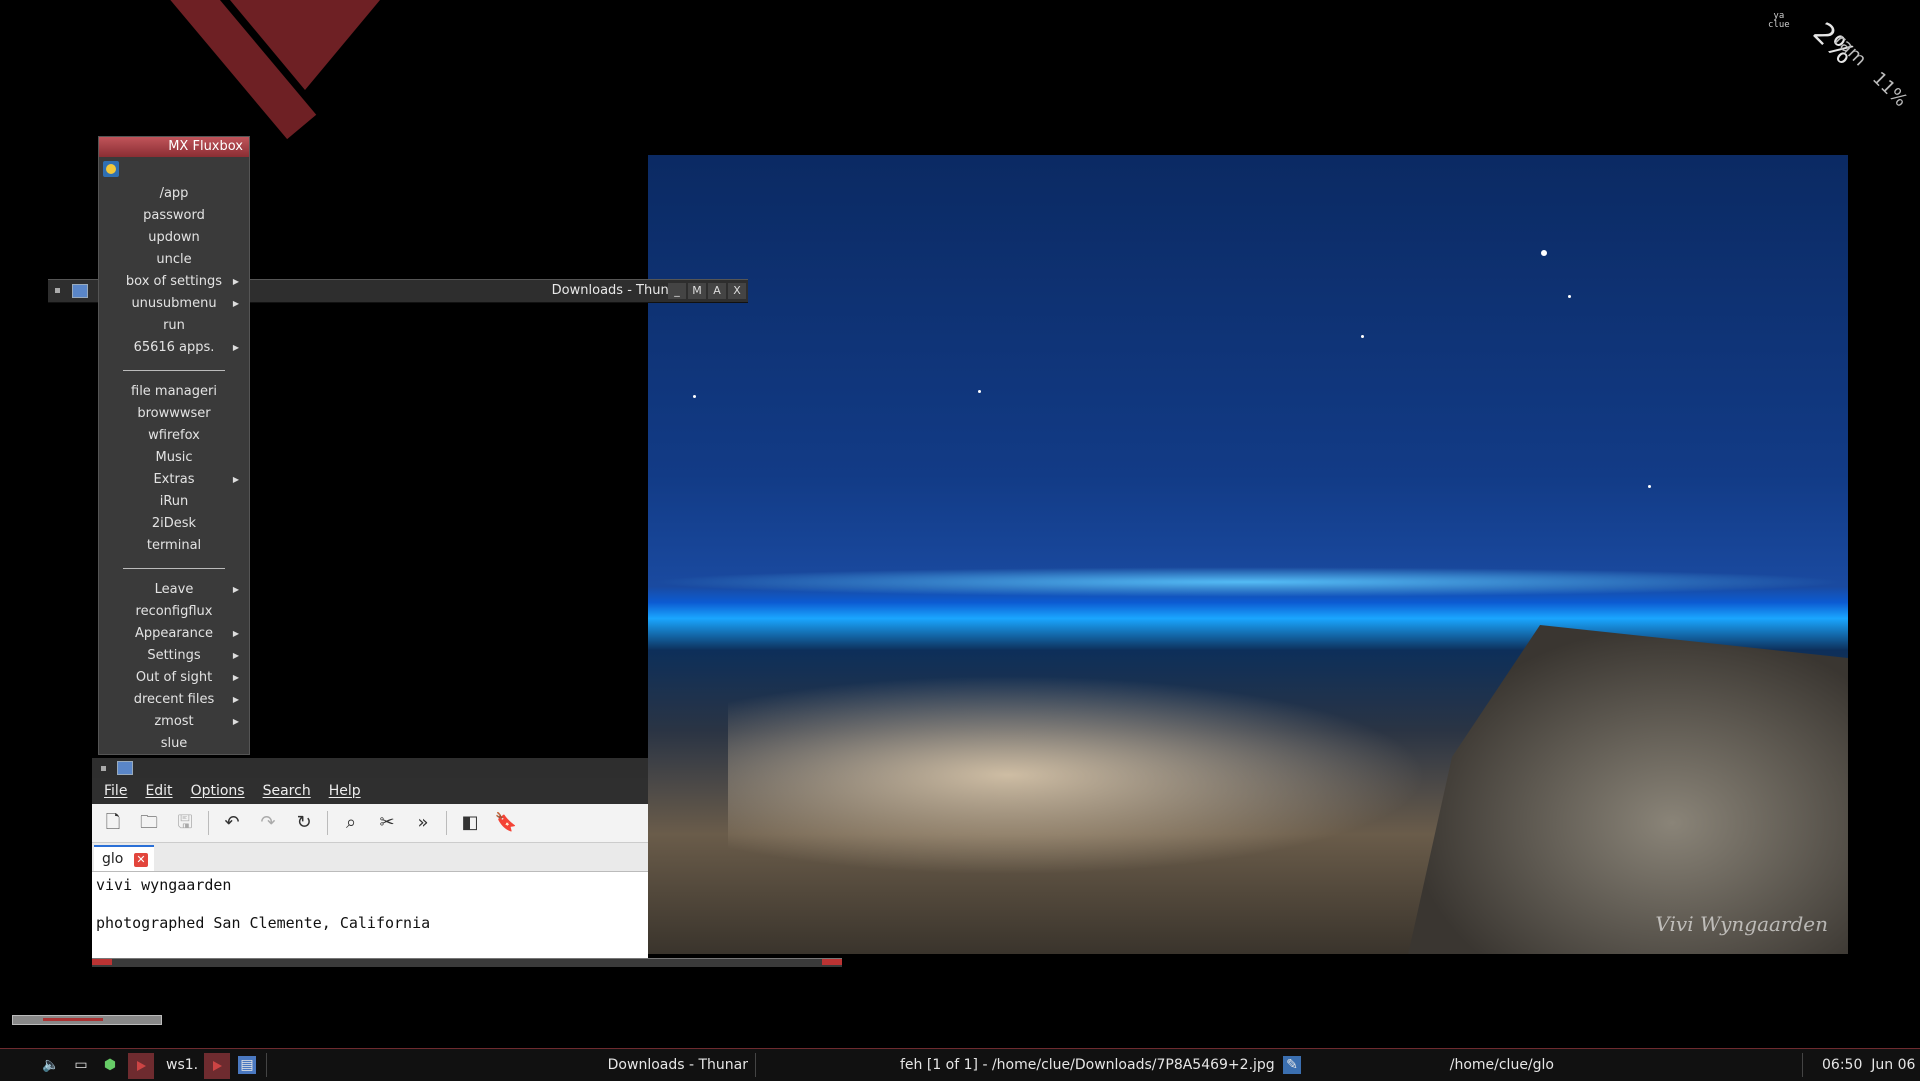 This screenshot has width=1920, height=1081. Describe the element at coordinates (174, 678) in the screenshot. I see `menu-item: Out of sight ▶` at that location.